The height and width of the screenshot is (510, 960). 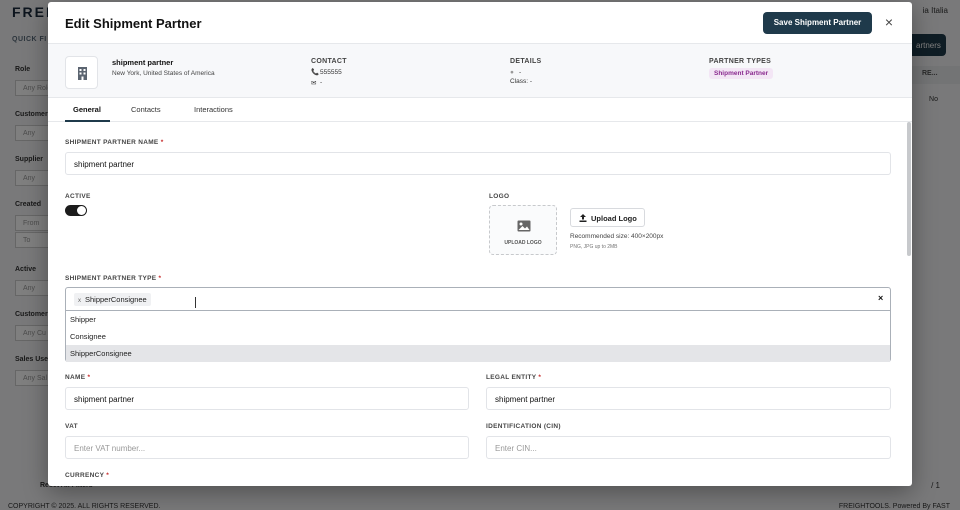 I want to click on partner-name-input: shipment partner, so click(x=478, y=163).